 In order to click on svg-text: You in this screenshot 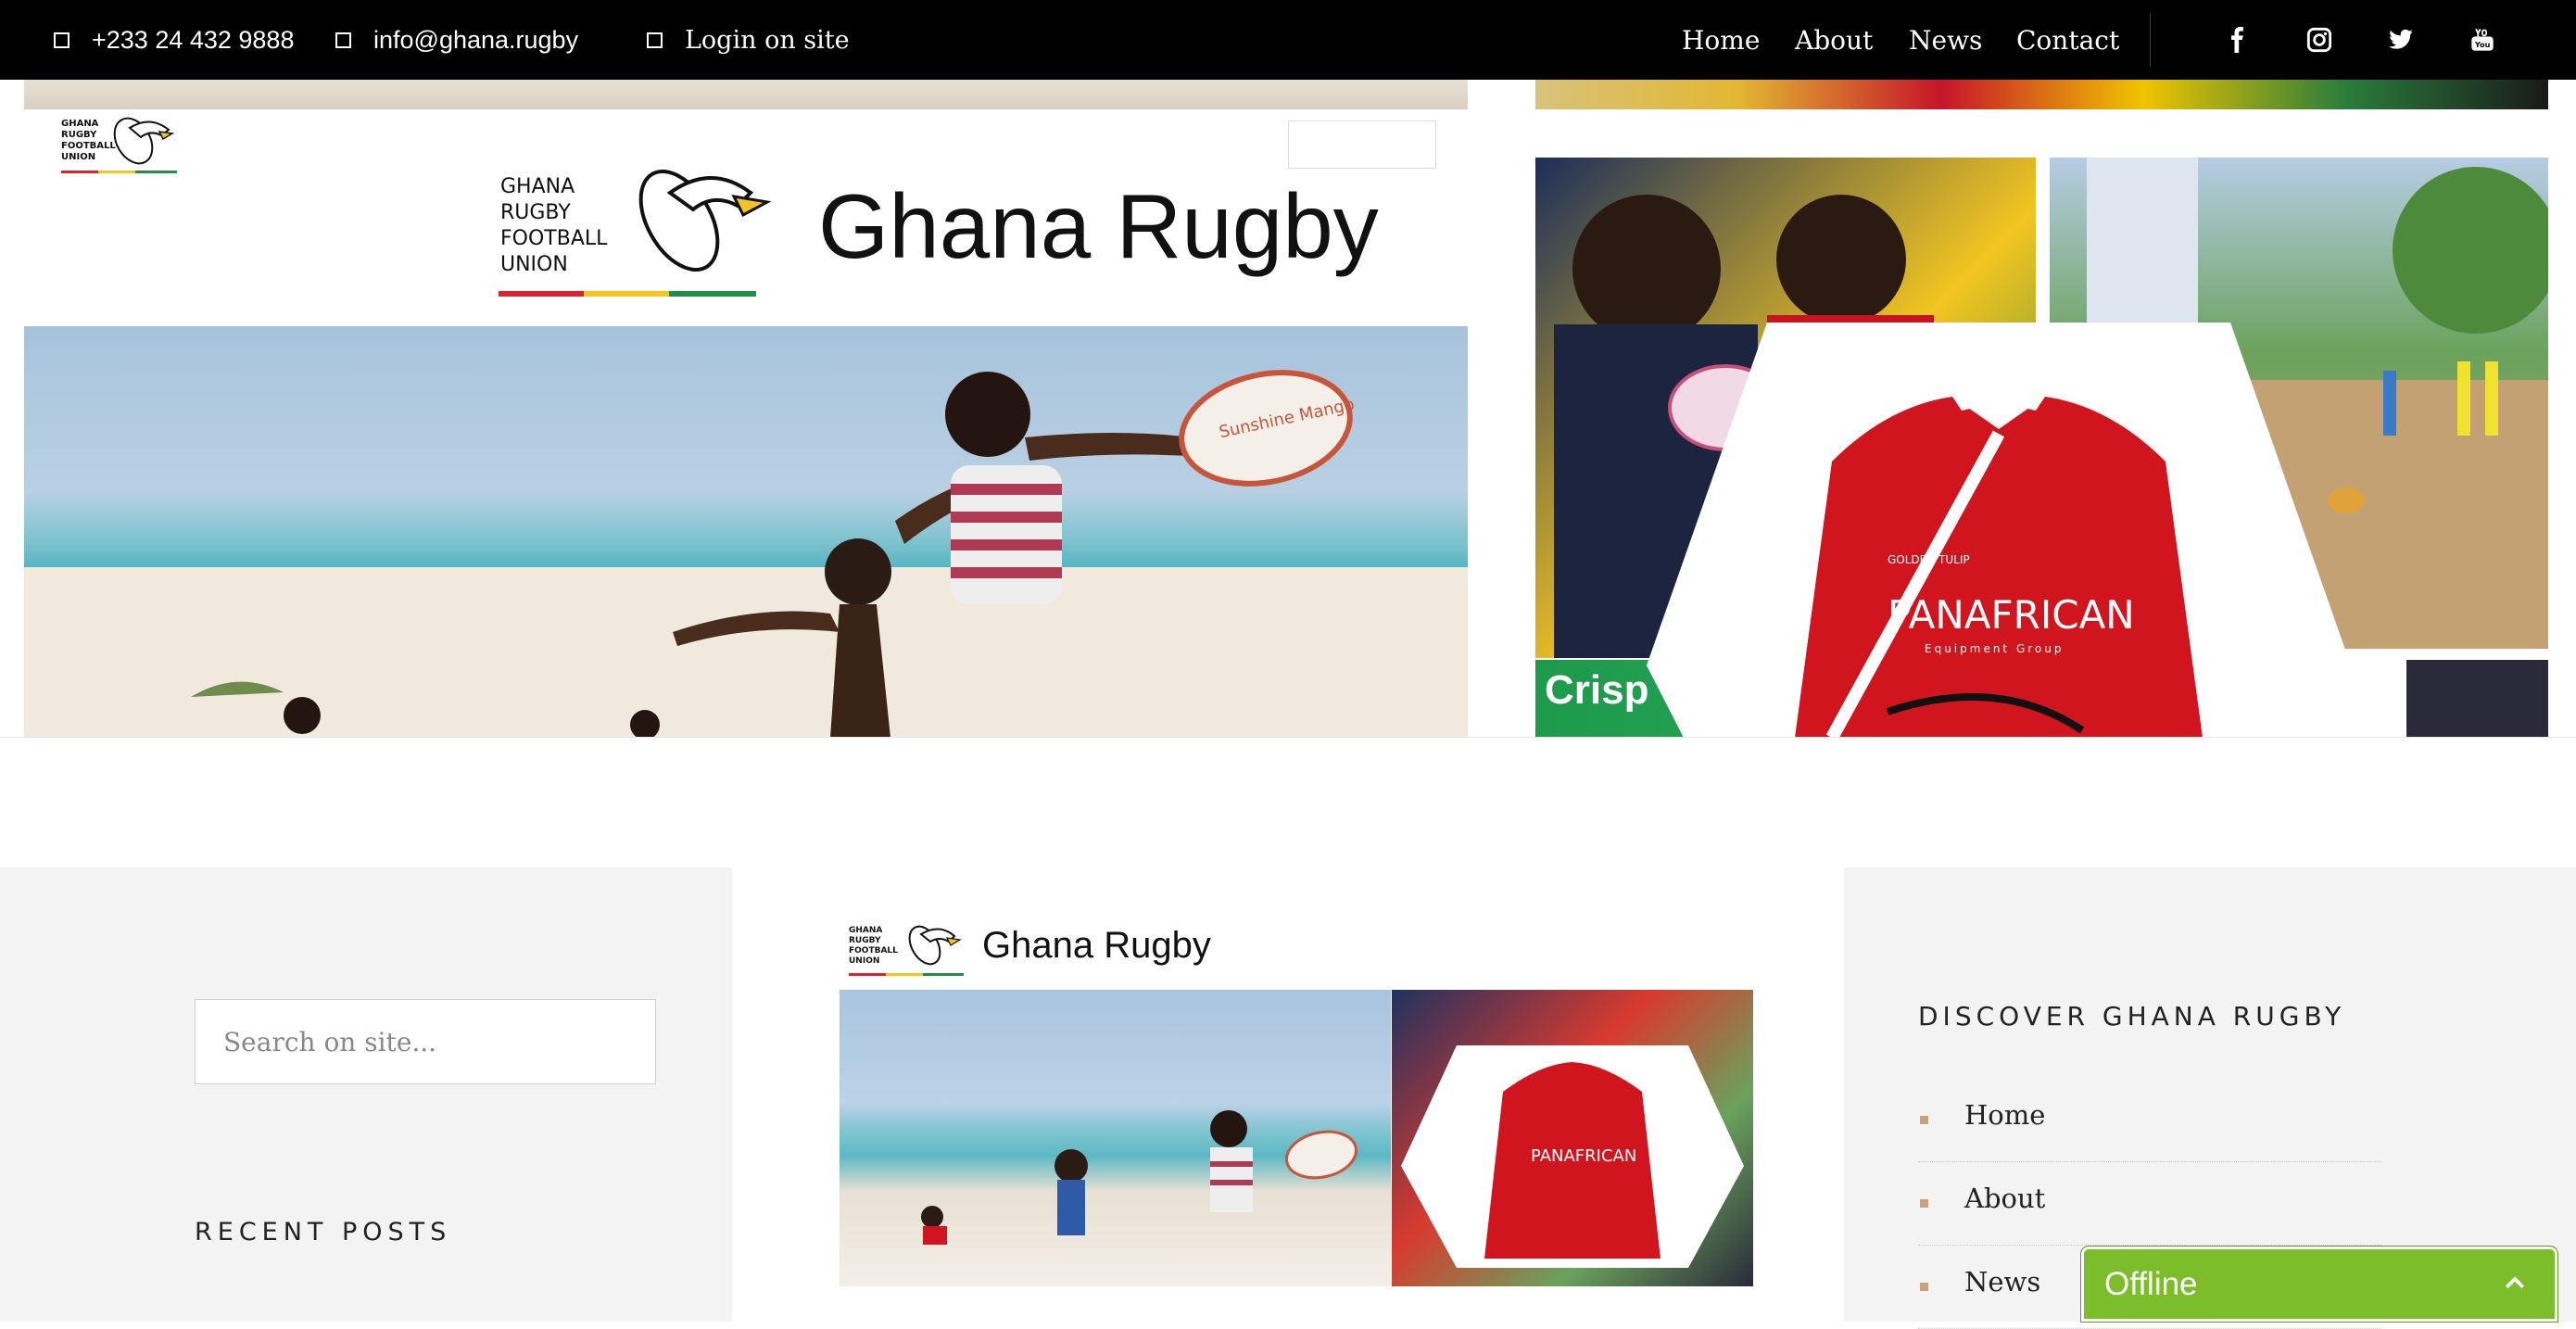, I will do `click(2482, 44)`.